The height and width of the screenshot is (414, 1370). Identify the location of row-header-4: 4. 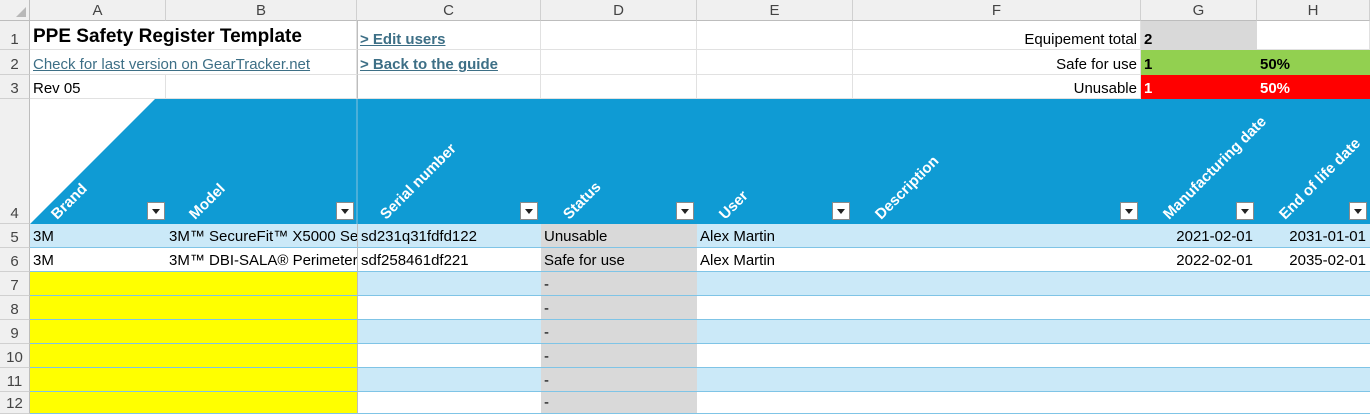
(15, 161).